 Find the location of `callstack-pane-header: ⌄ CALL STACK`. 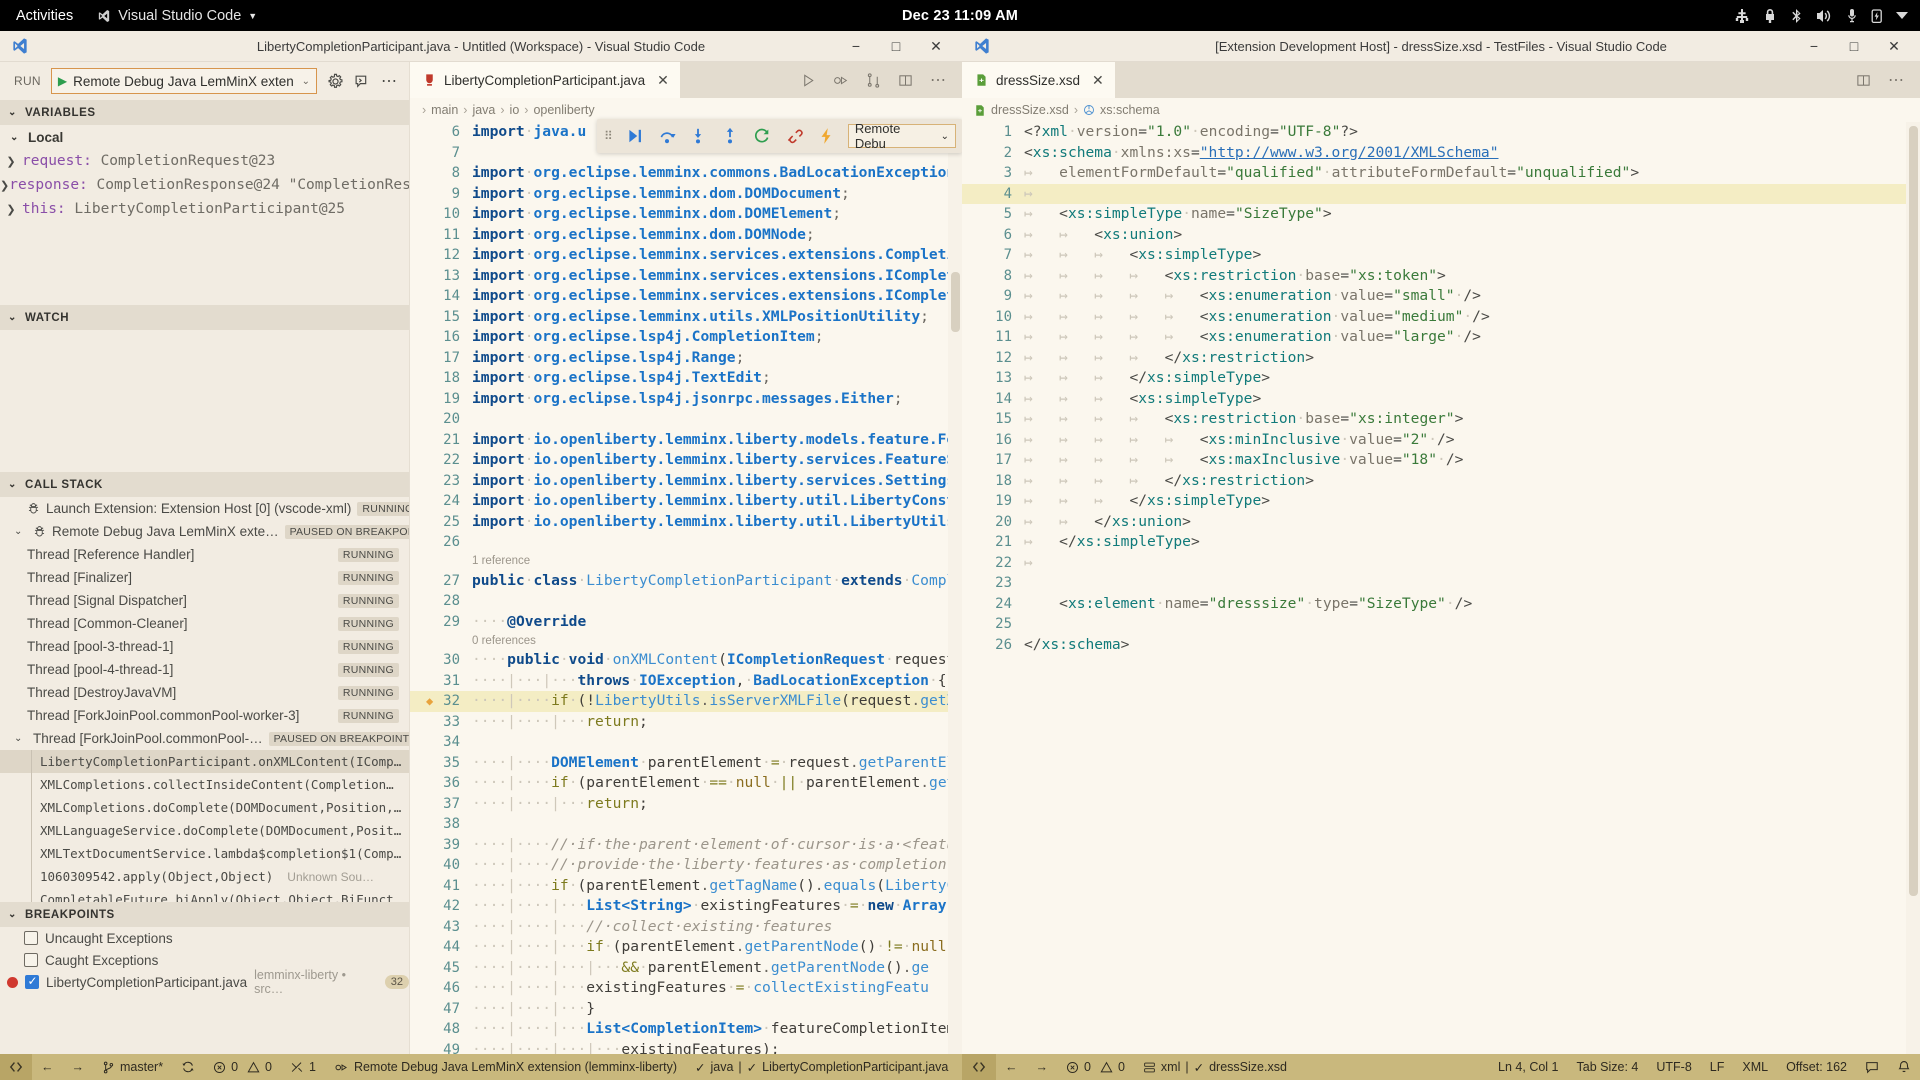

callstack-pane-header: ⌄ CALL STACK is located at coordinates (204, 484).